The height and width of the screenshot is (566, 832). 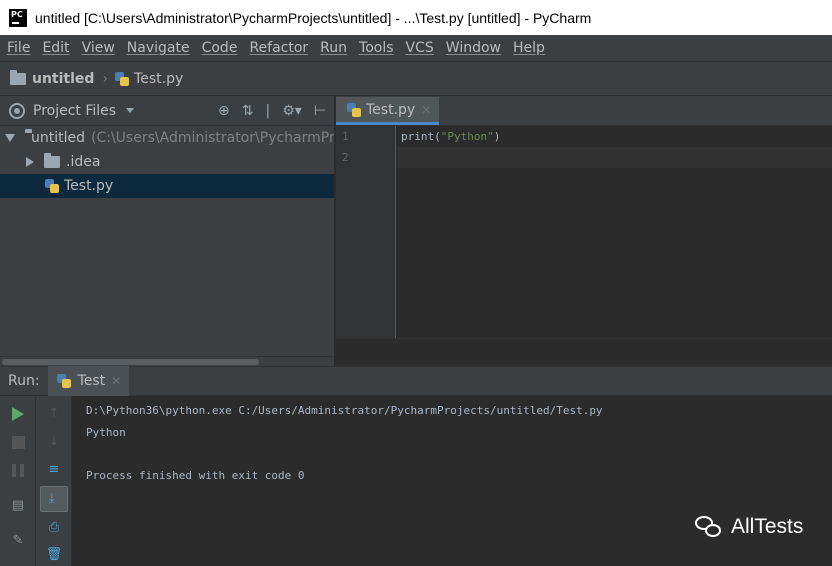 What do you see at coordinates (98, 48) in the screenshot?
I see `menu-view: View` at bounding box center [98, 48].